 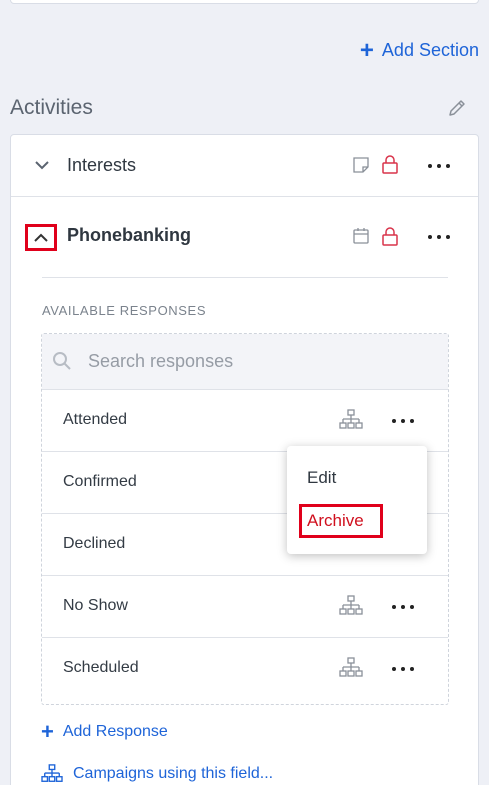 I want to click on add-section-label: Add Section, so click(x=430, y=50).